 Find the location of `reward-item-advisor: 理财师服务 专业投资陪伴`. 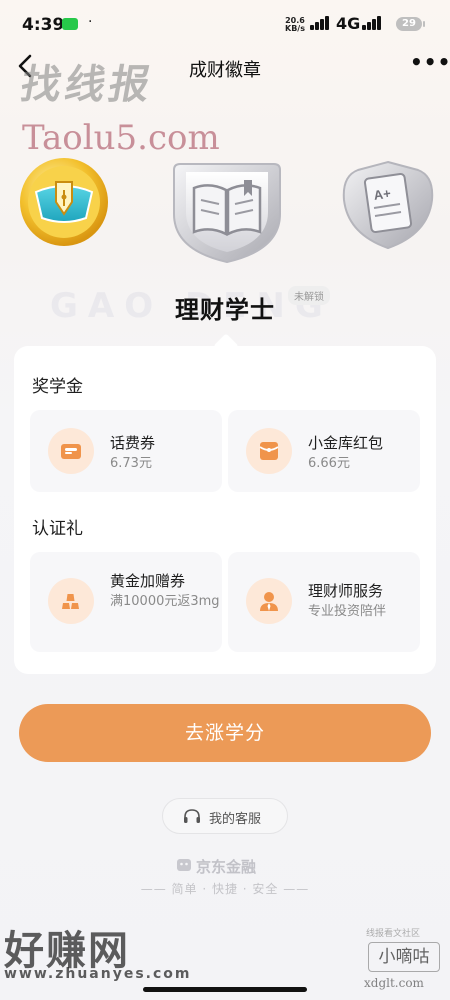

reward-item-advisor: 理财师服务 专业投资陪伴 is located at coordinates (324, 602).